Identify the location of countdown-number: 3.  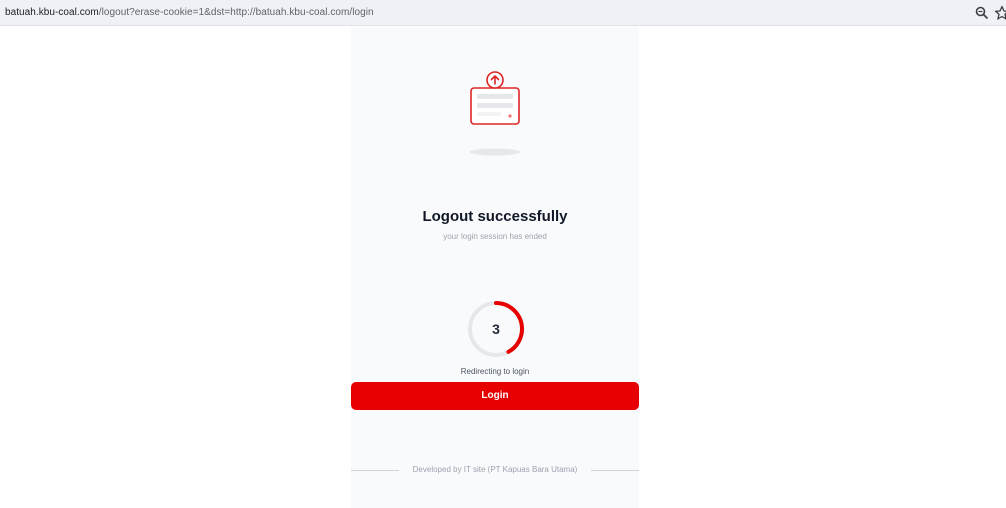
(496, 329).